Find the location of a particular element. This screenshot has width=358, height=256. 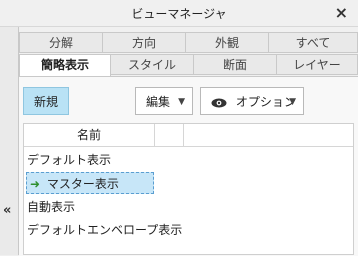

collapse-strip: « is located at coordinates (9, 141).